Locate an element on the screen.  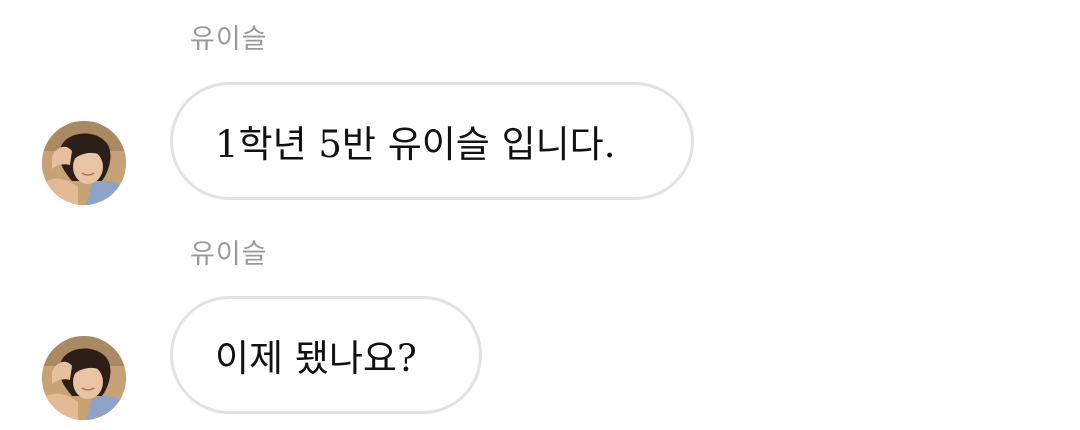
message-bubble: 이제 됐나요? is located at coordinates (326, 355).